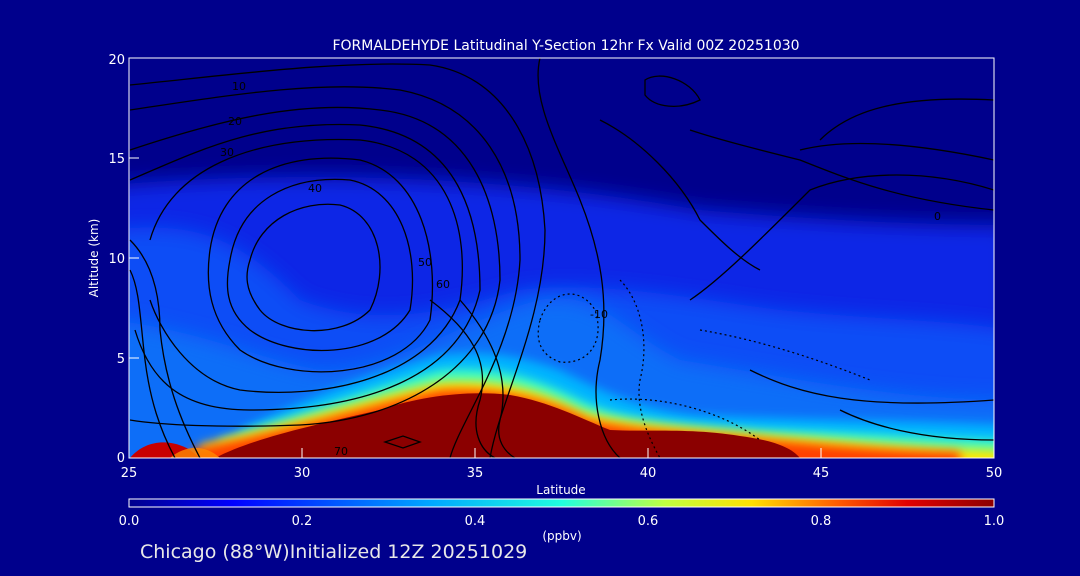 Image resolution: width=1080 pixels, height=576 pixels. I want to click on contour-label: 60, so click(443, 284).